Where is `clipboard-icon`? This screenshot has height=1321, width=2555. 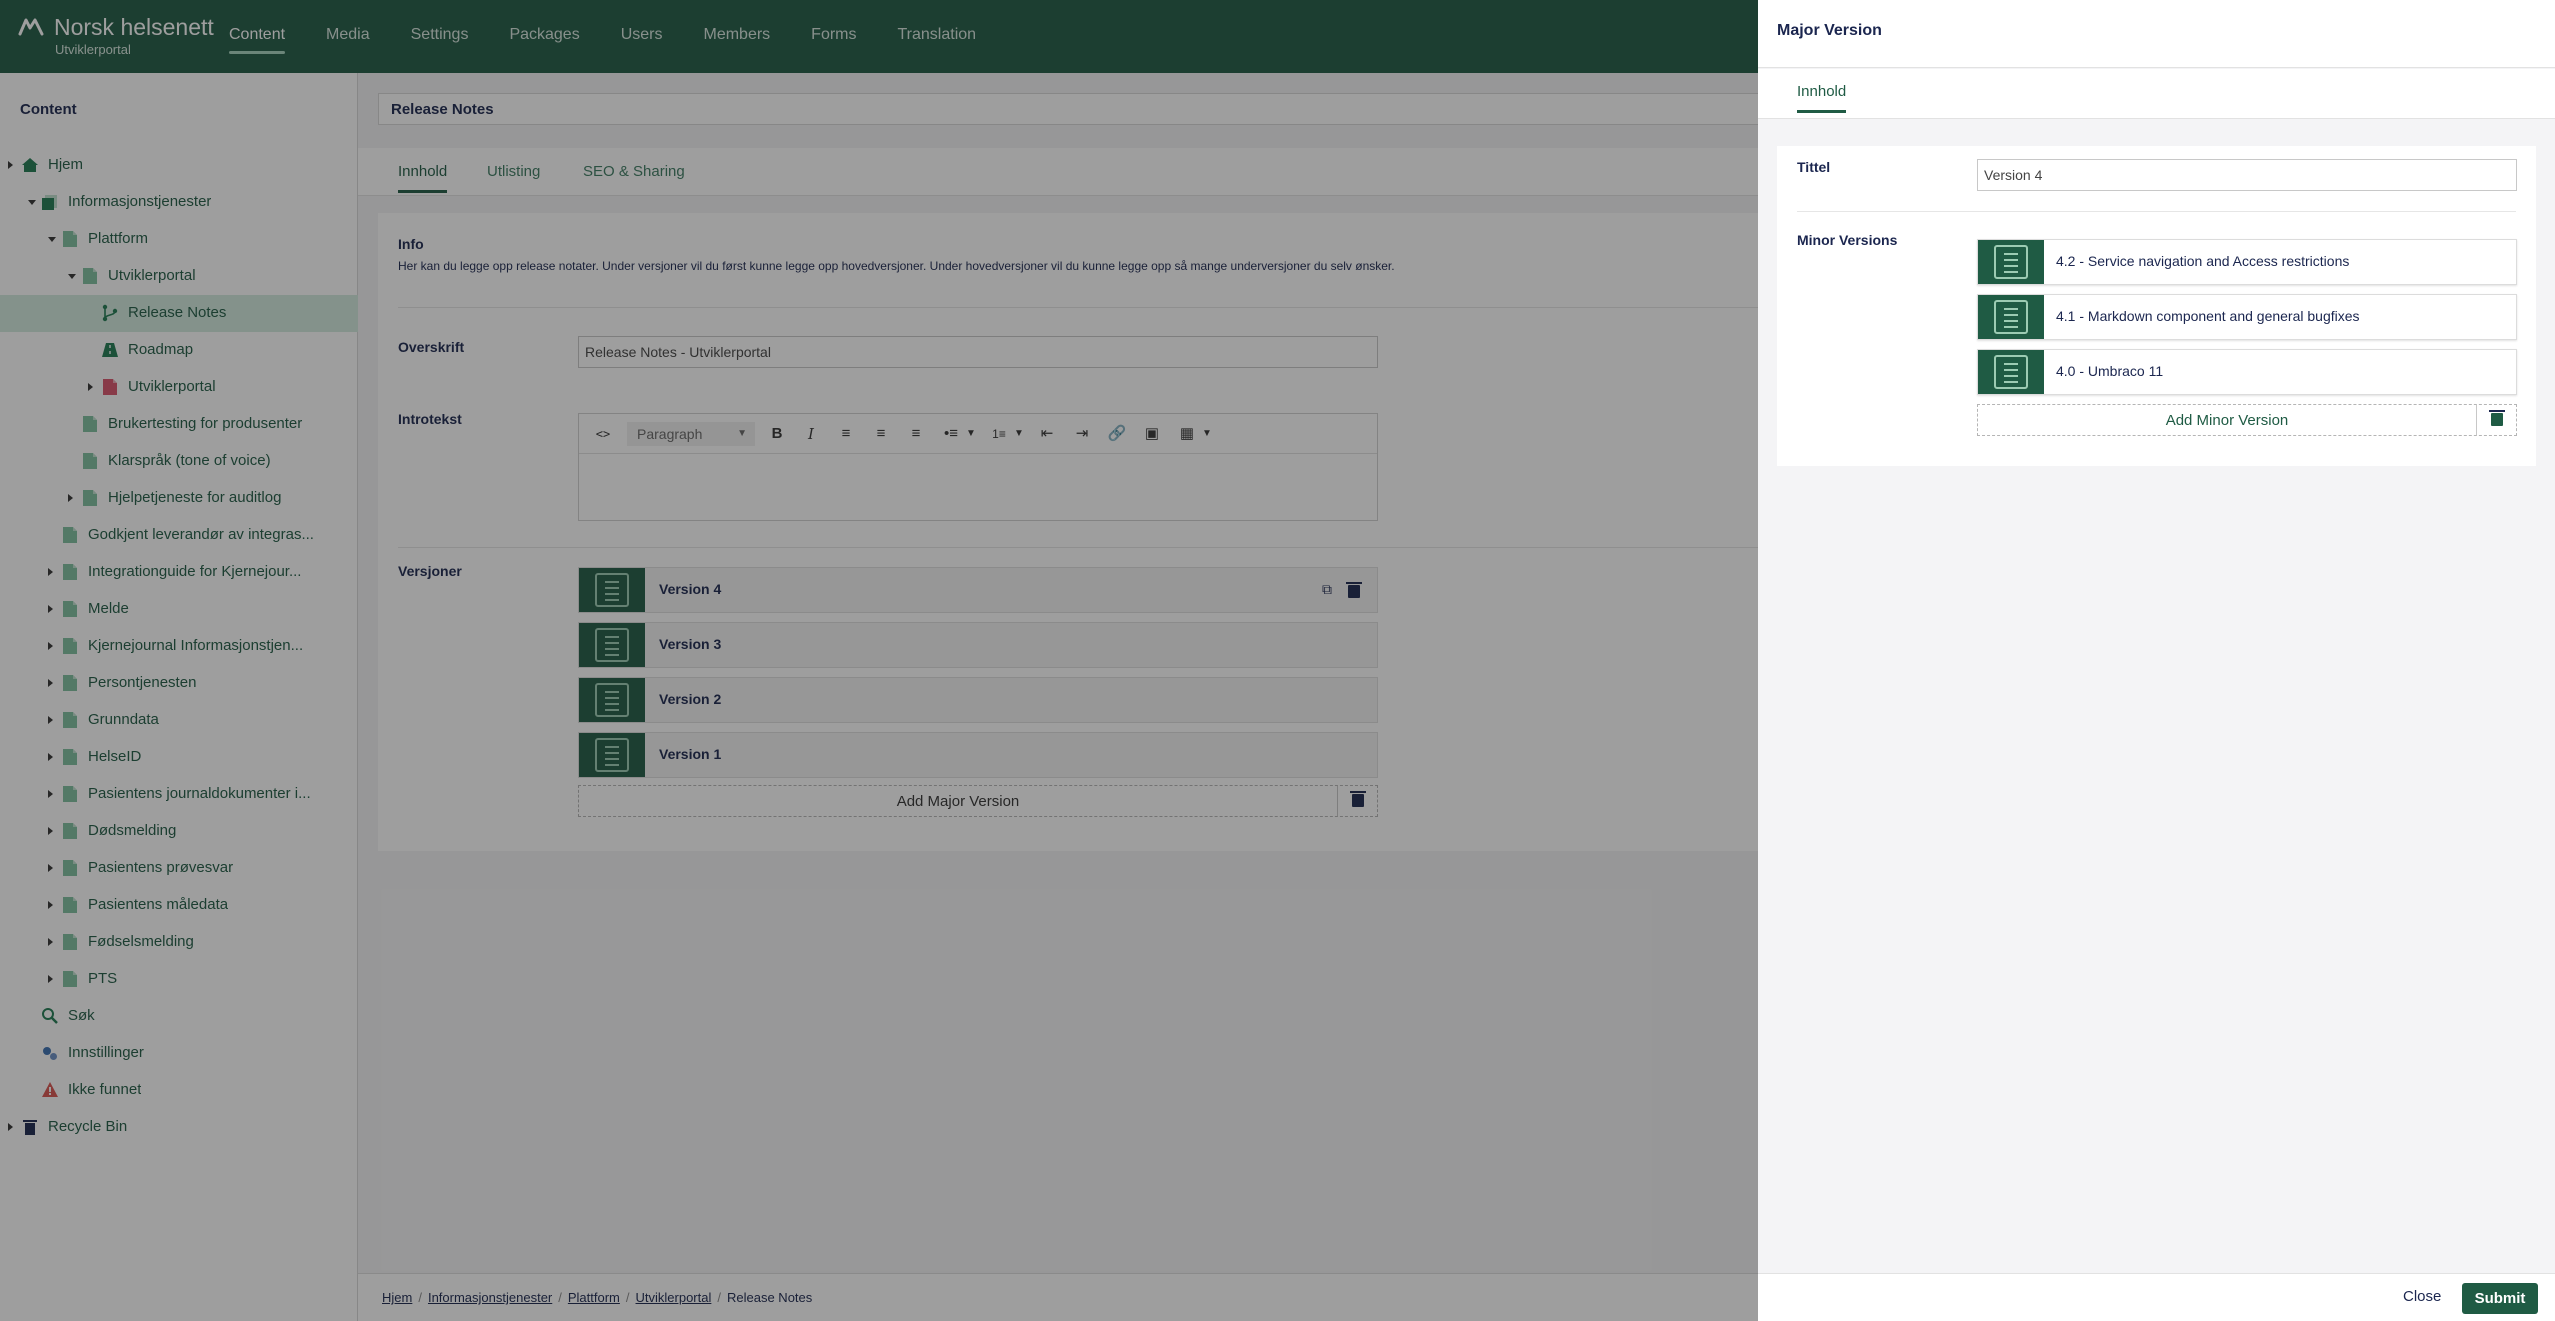 clipboard-icon is located at coordinates (2497, 418).